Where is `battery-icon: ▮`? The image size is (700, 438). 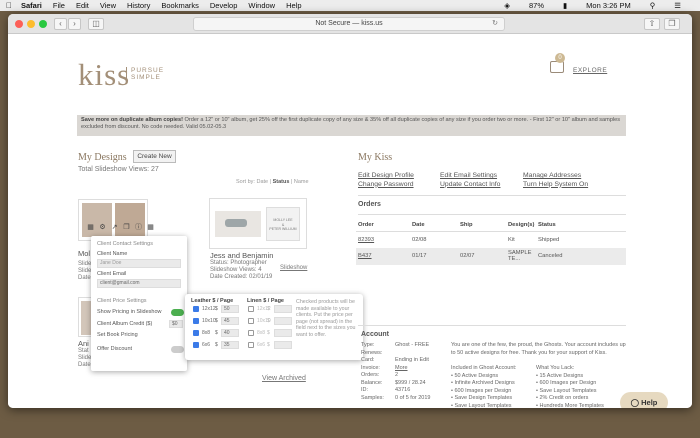 battery-icon: ▮ is located at coordinates (565, 5).